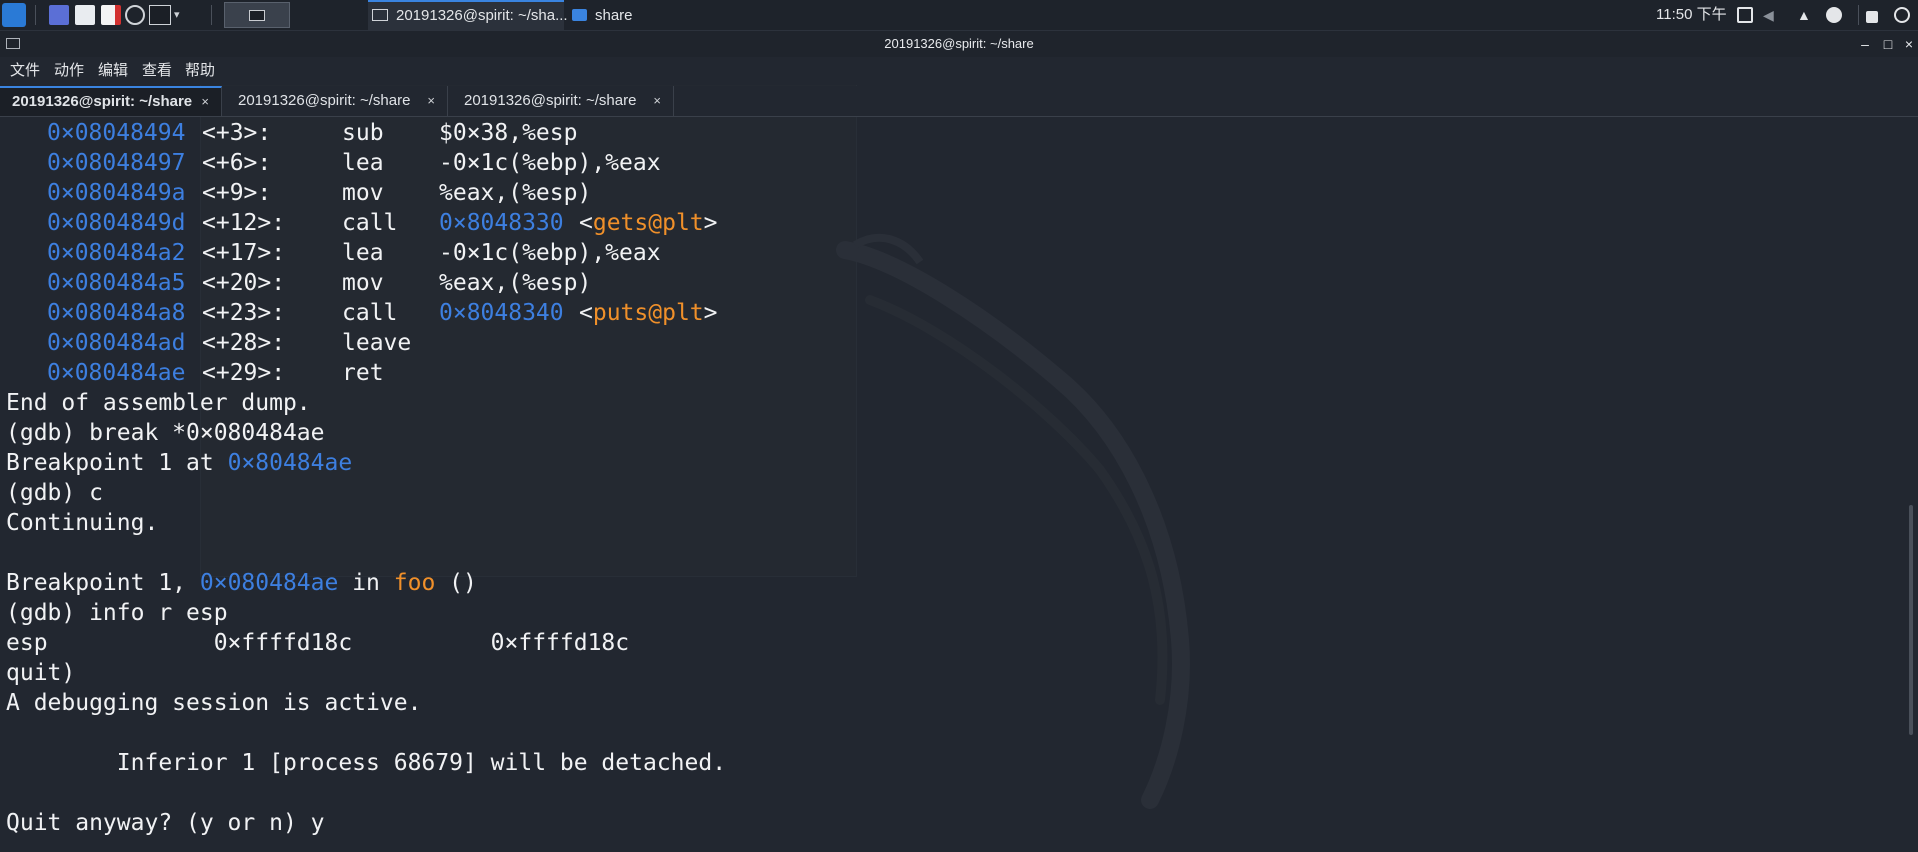 The image size is (1918, 852). I want to click on terminal-icon, so click(380, 15).